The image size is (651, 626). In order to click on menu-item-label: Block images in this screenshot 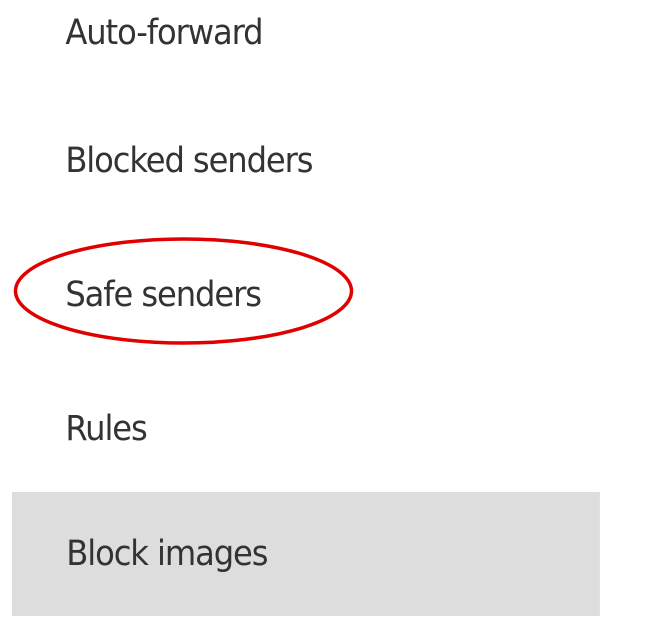, I will do `click(167, 554)`.